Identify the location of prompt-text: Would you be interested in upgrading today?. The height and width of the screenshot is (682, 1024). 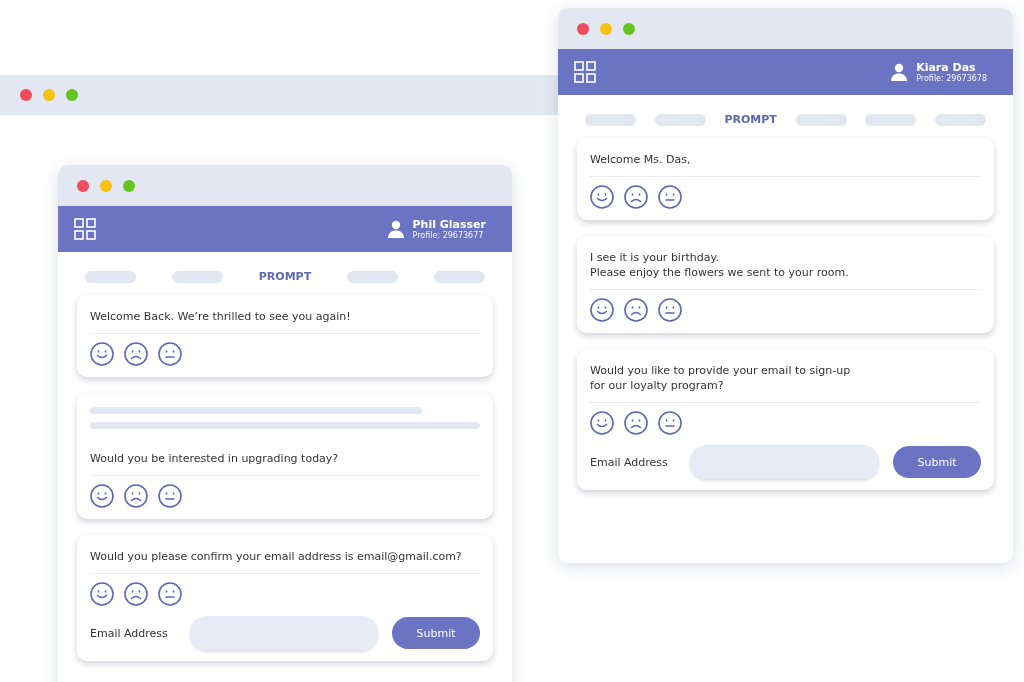
(285, 456).